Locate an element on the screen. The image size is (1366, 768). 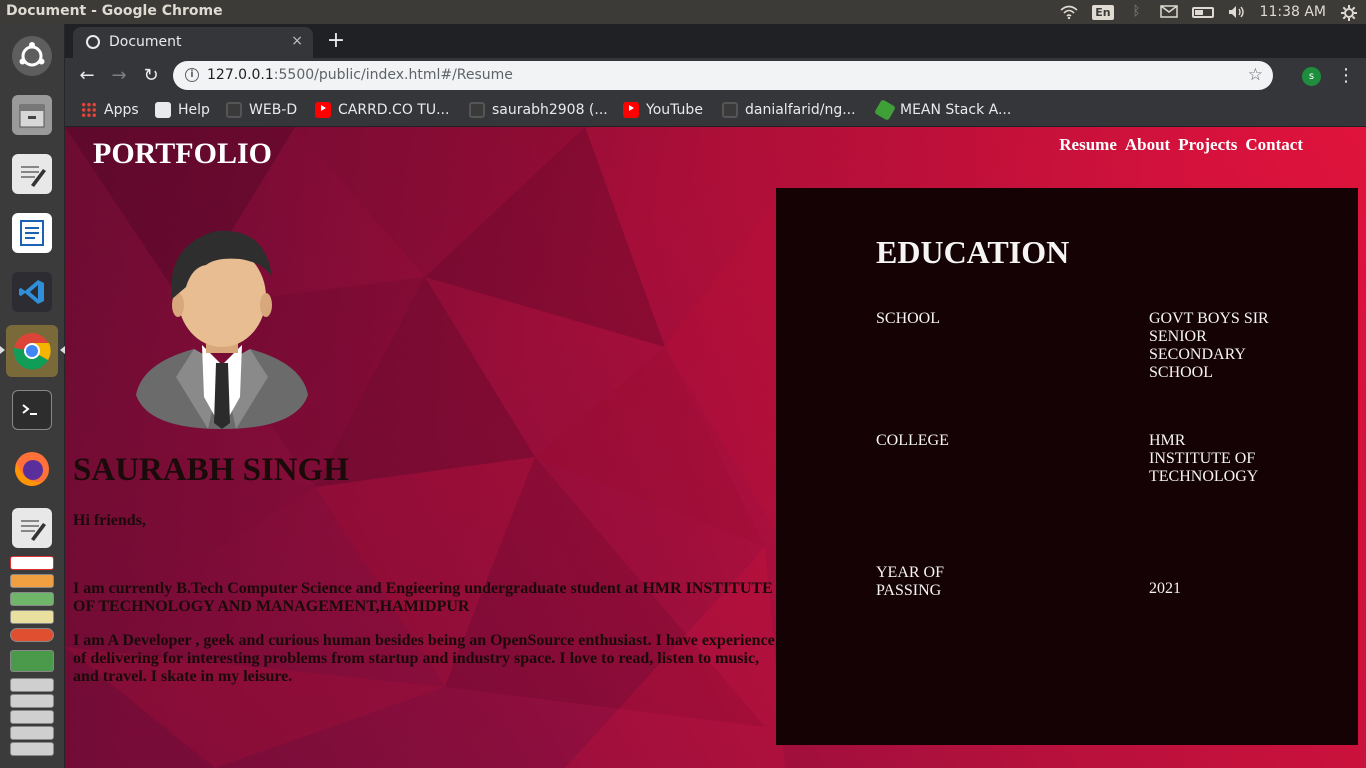
bookmark-label: Help is located at coordinates (194, 110).